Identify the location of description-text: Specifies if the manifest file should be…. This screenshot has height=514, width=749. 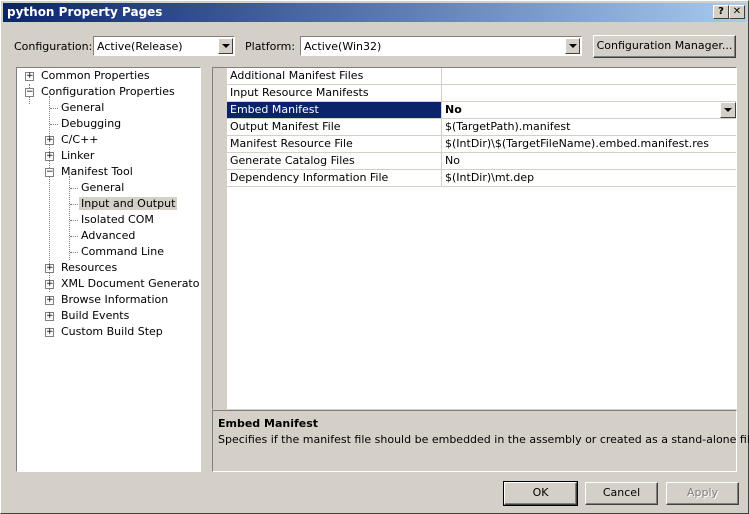
(483, 439).